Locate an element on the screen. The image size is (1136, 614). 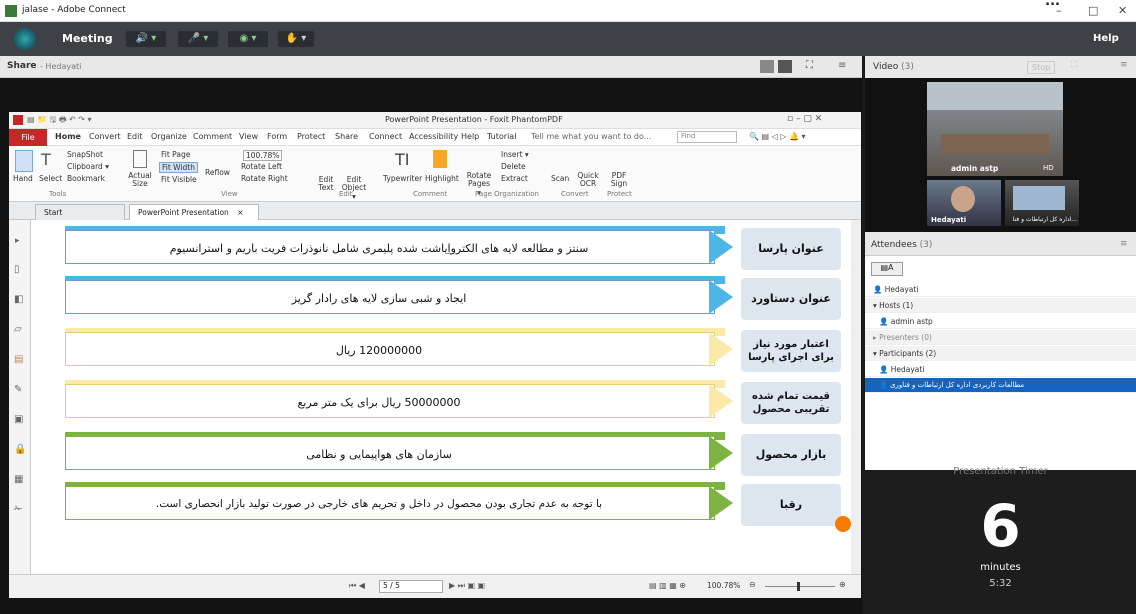
collapse-arrow-icon: ▸ is located at coordinates (17, 241).